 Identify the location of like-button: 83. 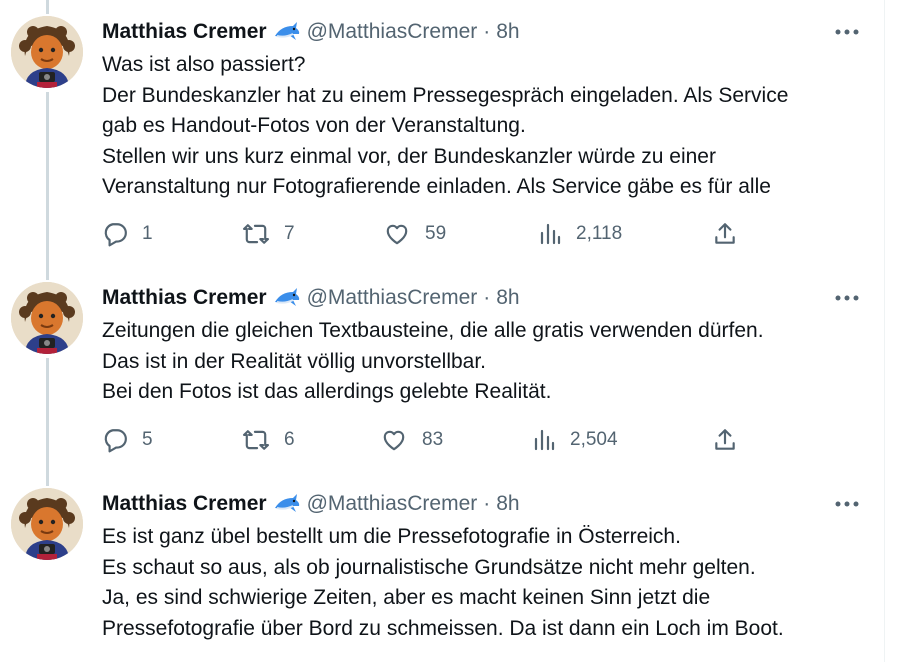
(411, 440).